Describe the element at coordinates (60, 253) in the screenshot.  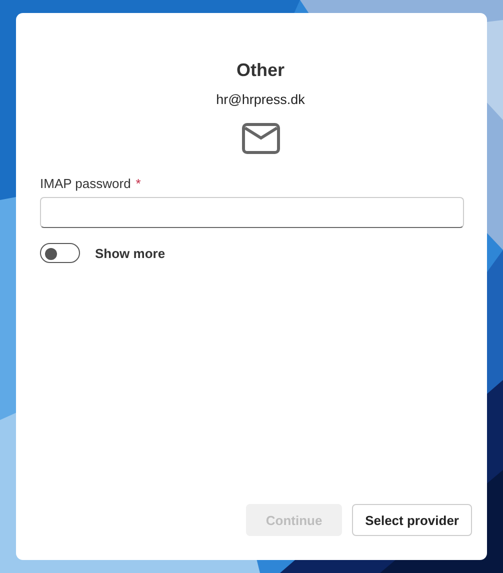
I see `toggle-switch` at that location.